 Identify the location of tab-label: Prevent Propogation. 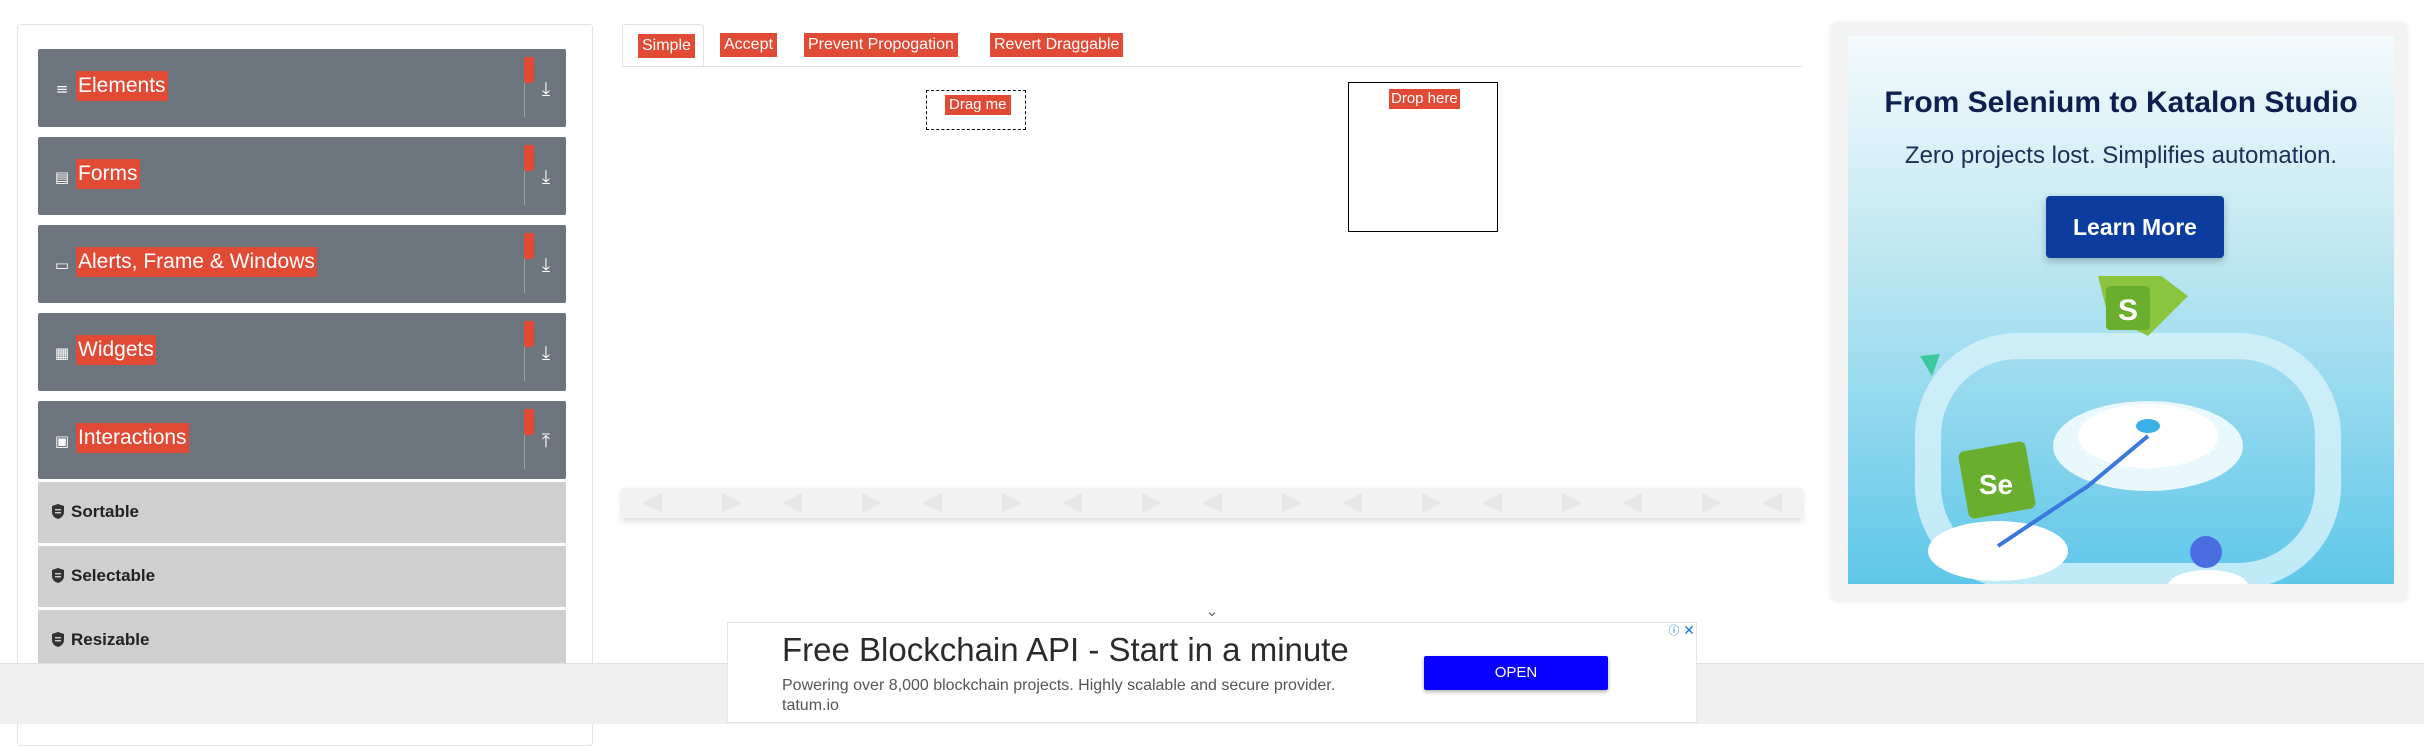
(881, 45).